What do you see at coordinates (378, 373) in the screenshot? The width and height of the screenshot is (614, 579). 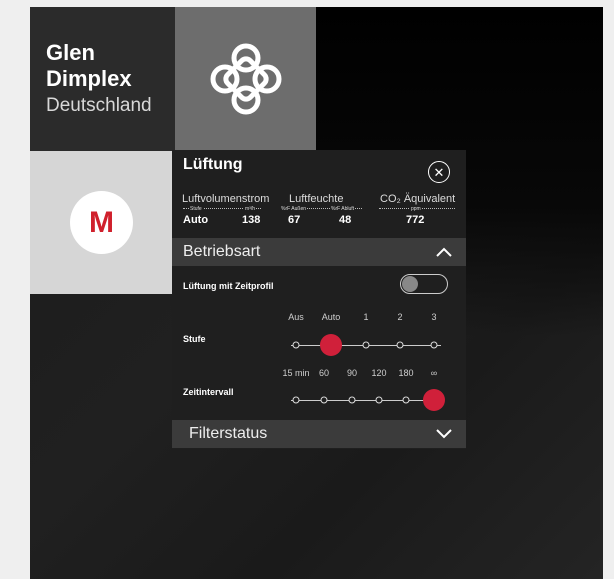 I see `slider-option-label: 120` at bounding box center [378, 373].